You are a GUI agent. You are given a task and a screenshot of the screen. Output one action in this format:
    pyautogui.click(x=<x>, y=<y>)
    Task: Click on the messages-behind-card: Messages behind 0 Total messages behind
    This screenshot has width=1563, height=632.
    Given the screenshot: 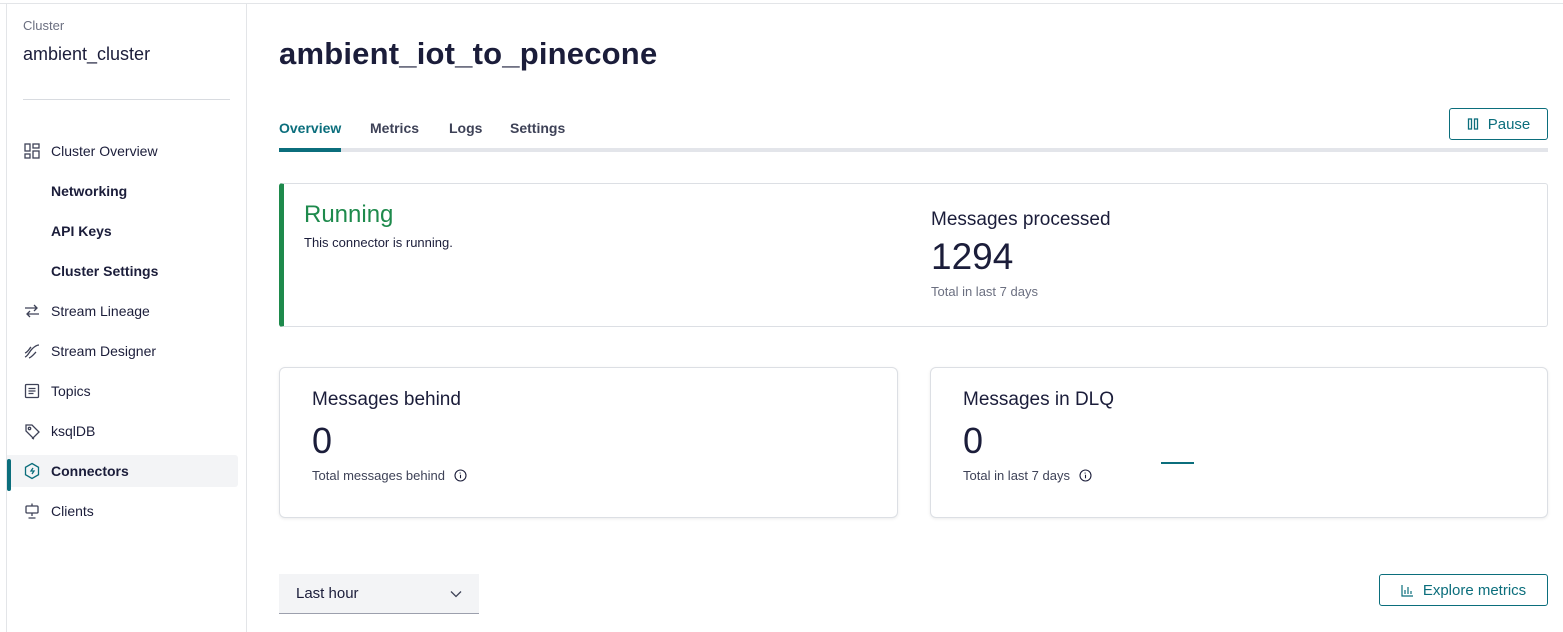 What is the action you would take?
    pyautogui.click(x=588, y=442)
    